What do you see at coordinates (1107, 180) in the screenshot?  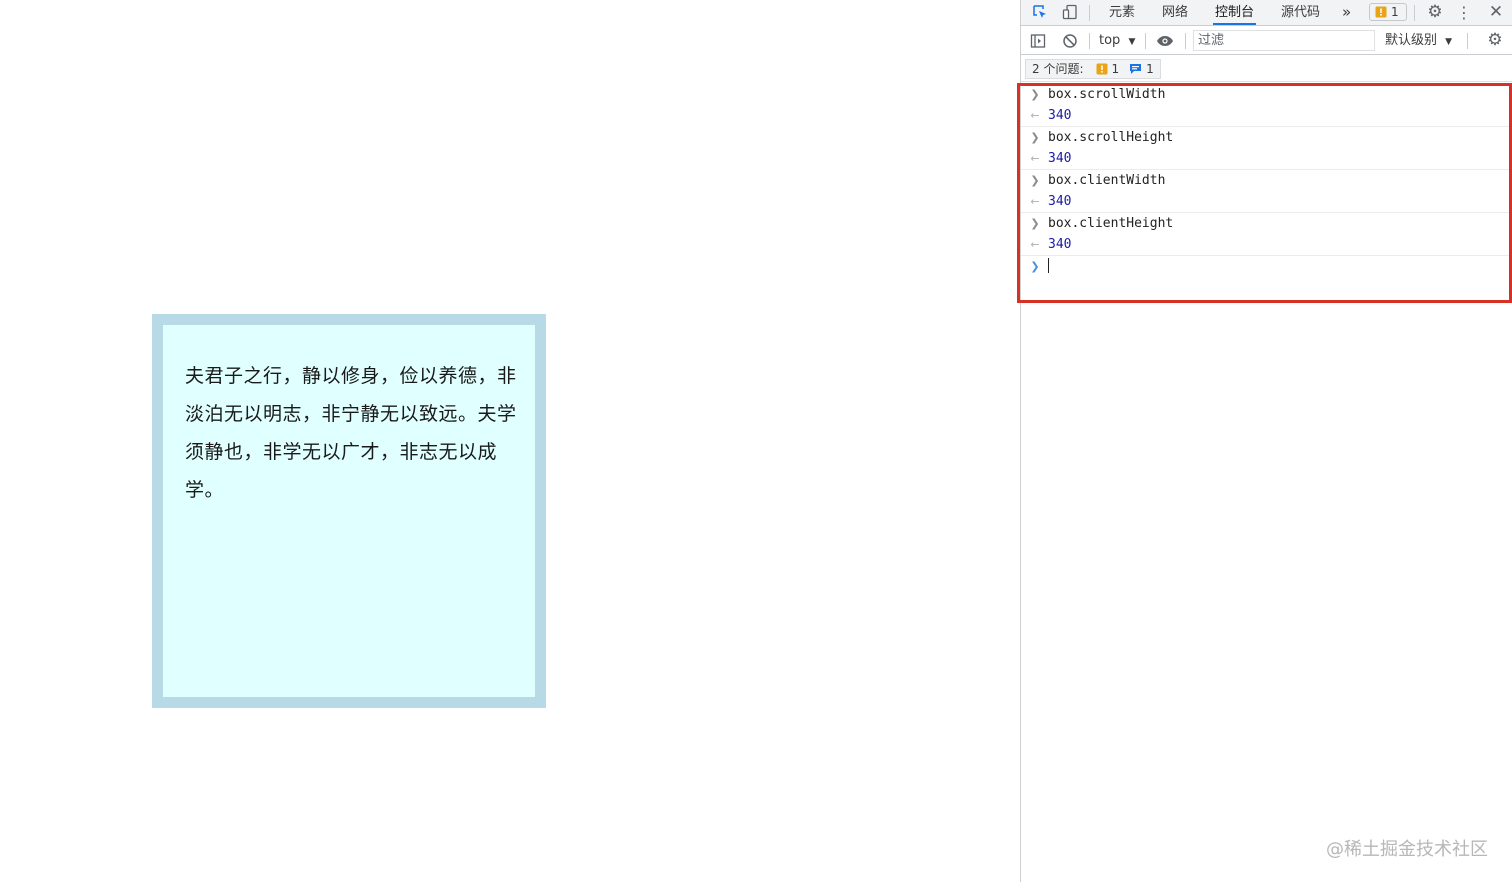 I see `console-input-text: box.clientWidth` at bounding box center [1107, 180].